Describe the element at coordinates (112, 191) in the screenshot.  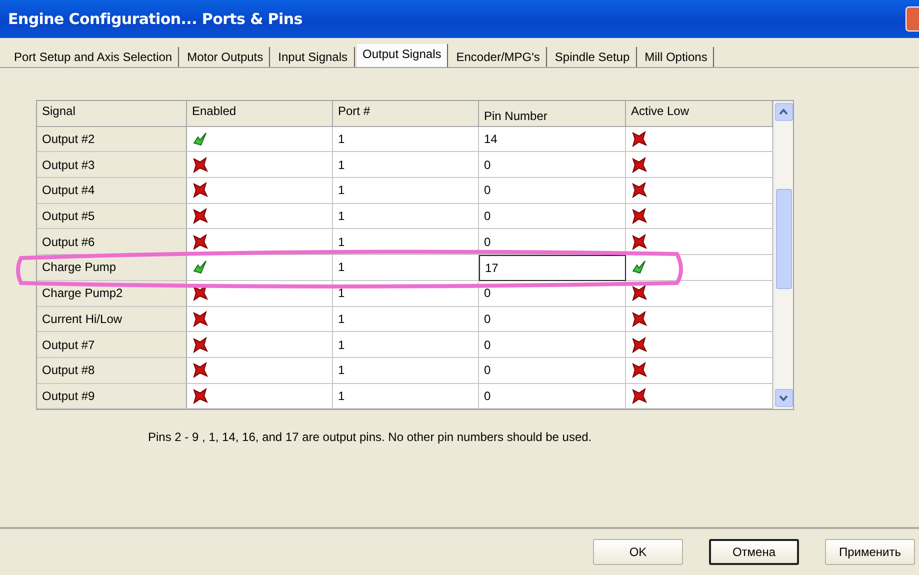
I see `row-header: Output #4` at that location.